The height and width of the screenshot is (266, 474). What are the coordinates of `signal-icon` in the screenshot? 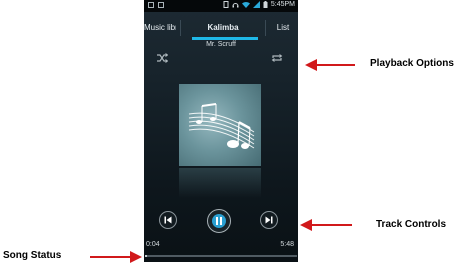 It's located at (256, 4).